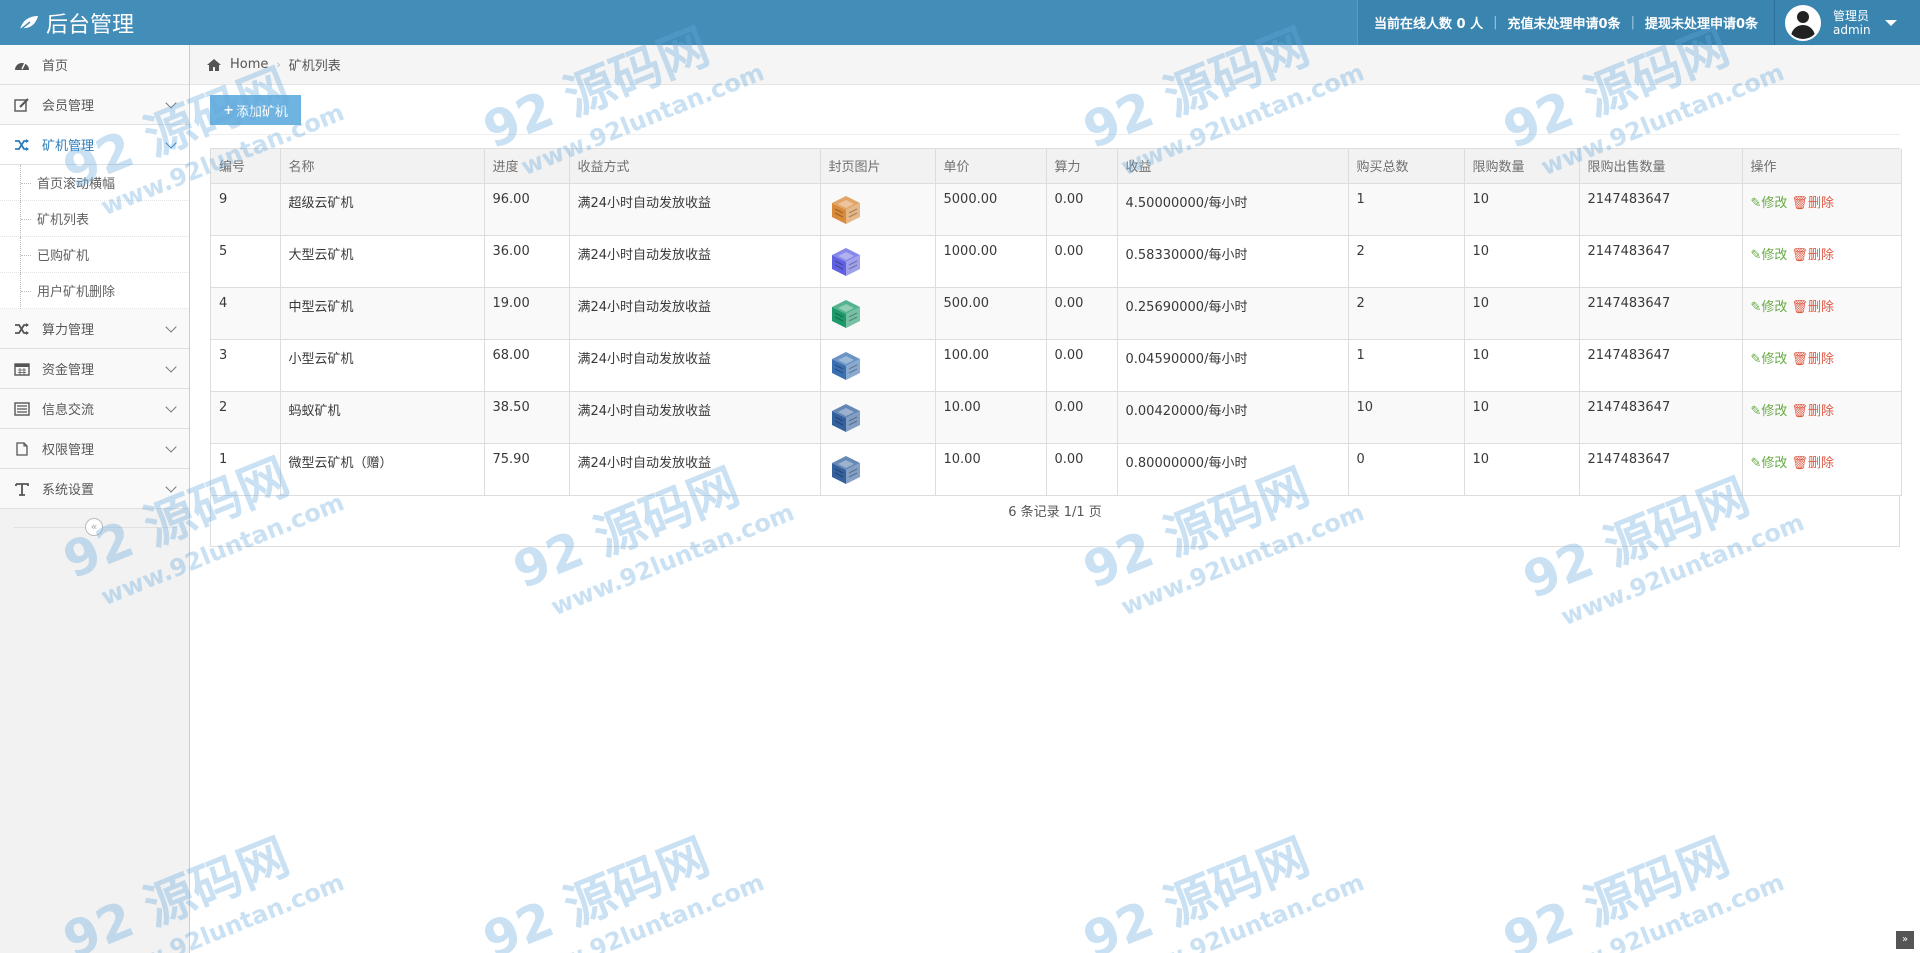 This screenshot has height=953, width=1920. Describe the element at coordinates (94, 369) in the screenshot. I see `sidebar-item-funds: 资金管理` at that location.